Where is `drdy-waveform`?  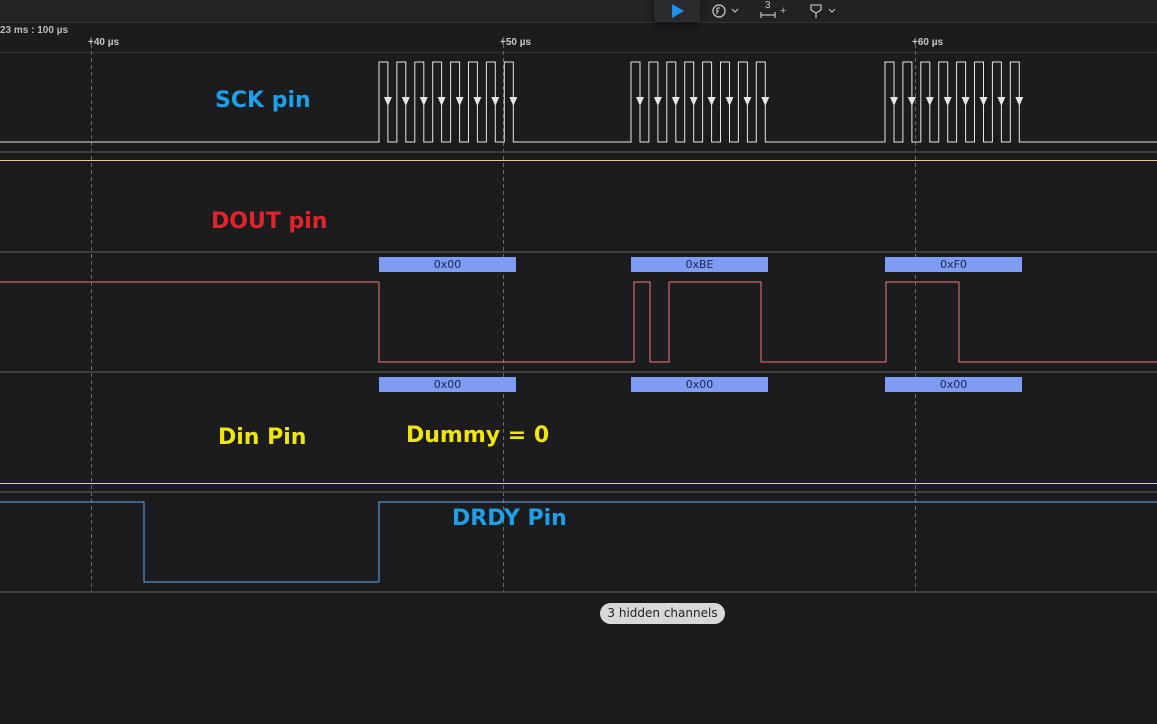
drdy-waveform is located at coordinates (578, 542).